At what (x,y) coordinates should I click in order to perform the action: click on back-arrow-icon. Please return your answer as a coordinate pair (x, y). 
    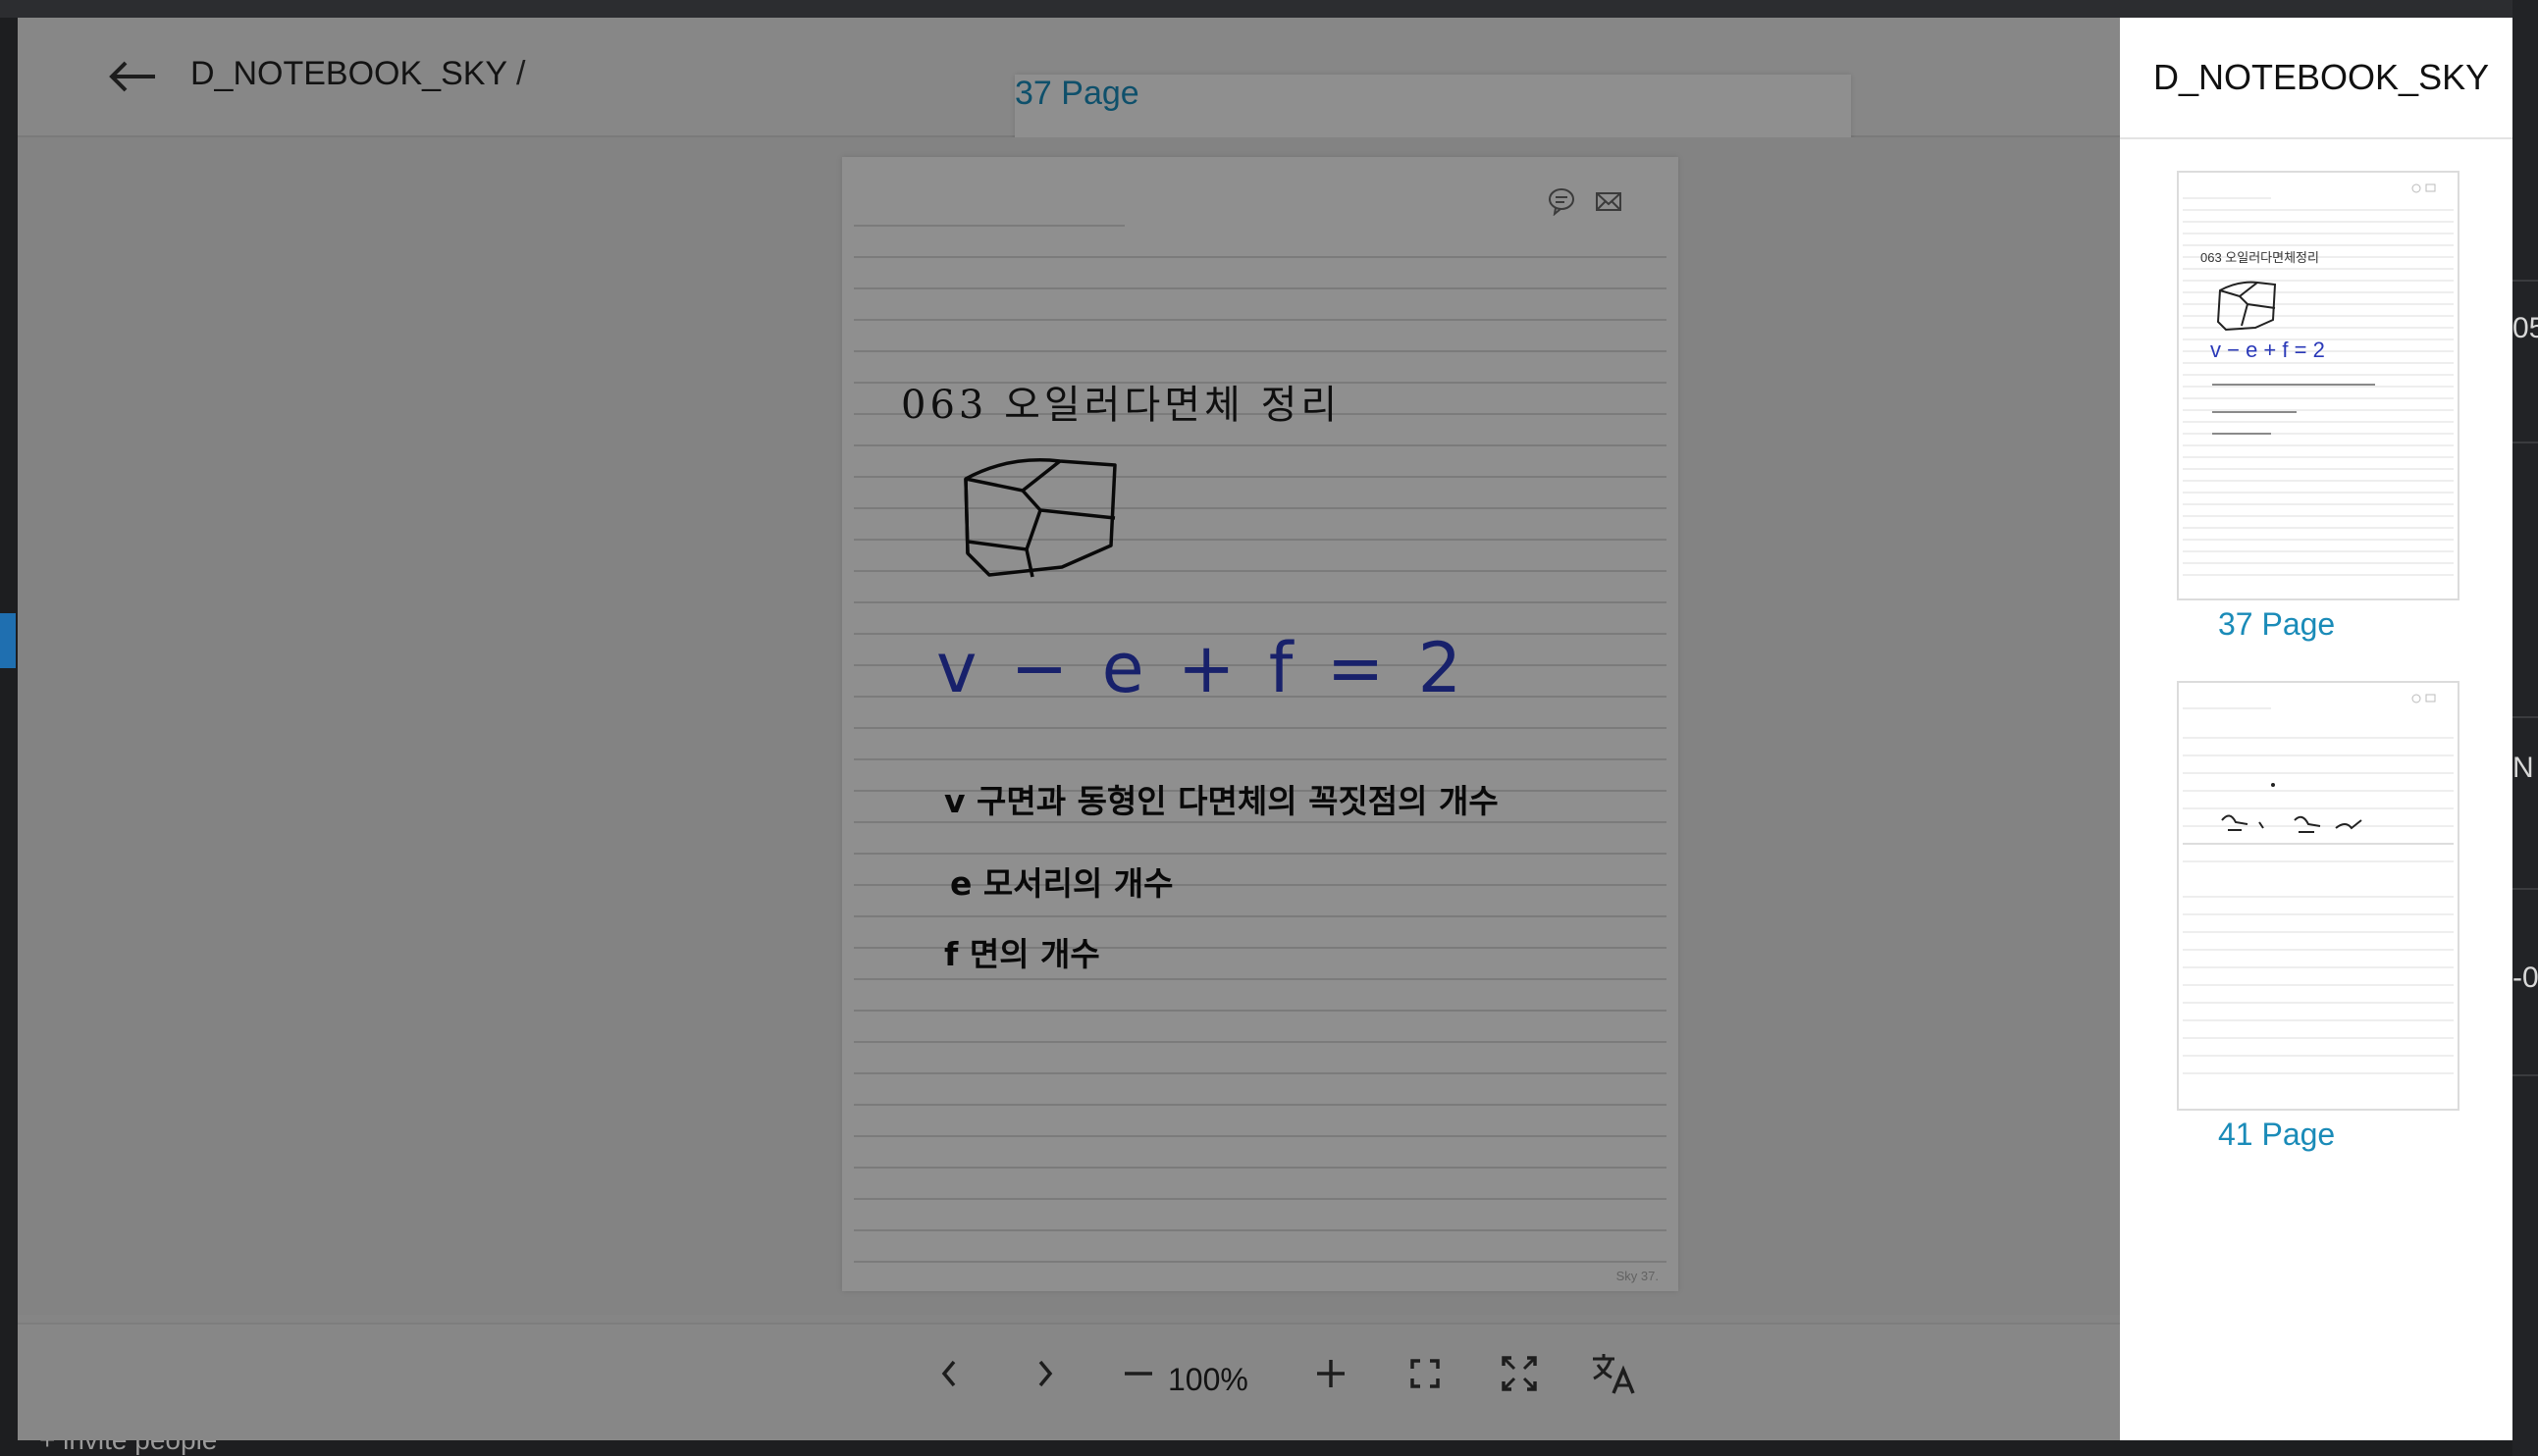
    Looking at the image, I should click on (132, 76).